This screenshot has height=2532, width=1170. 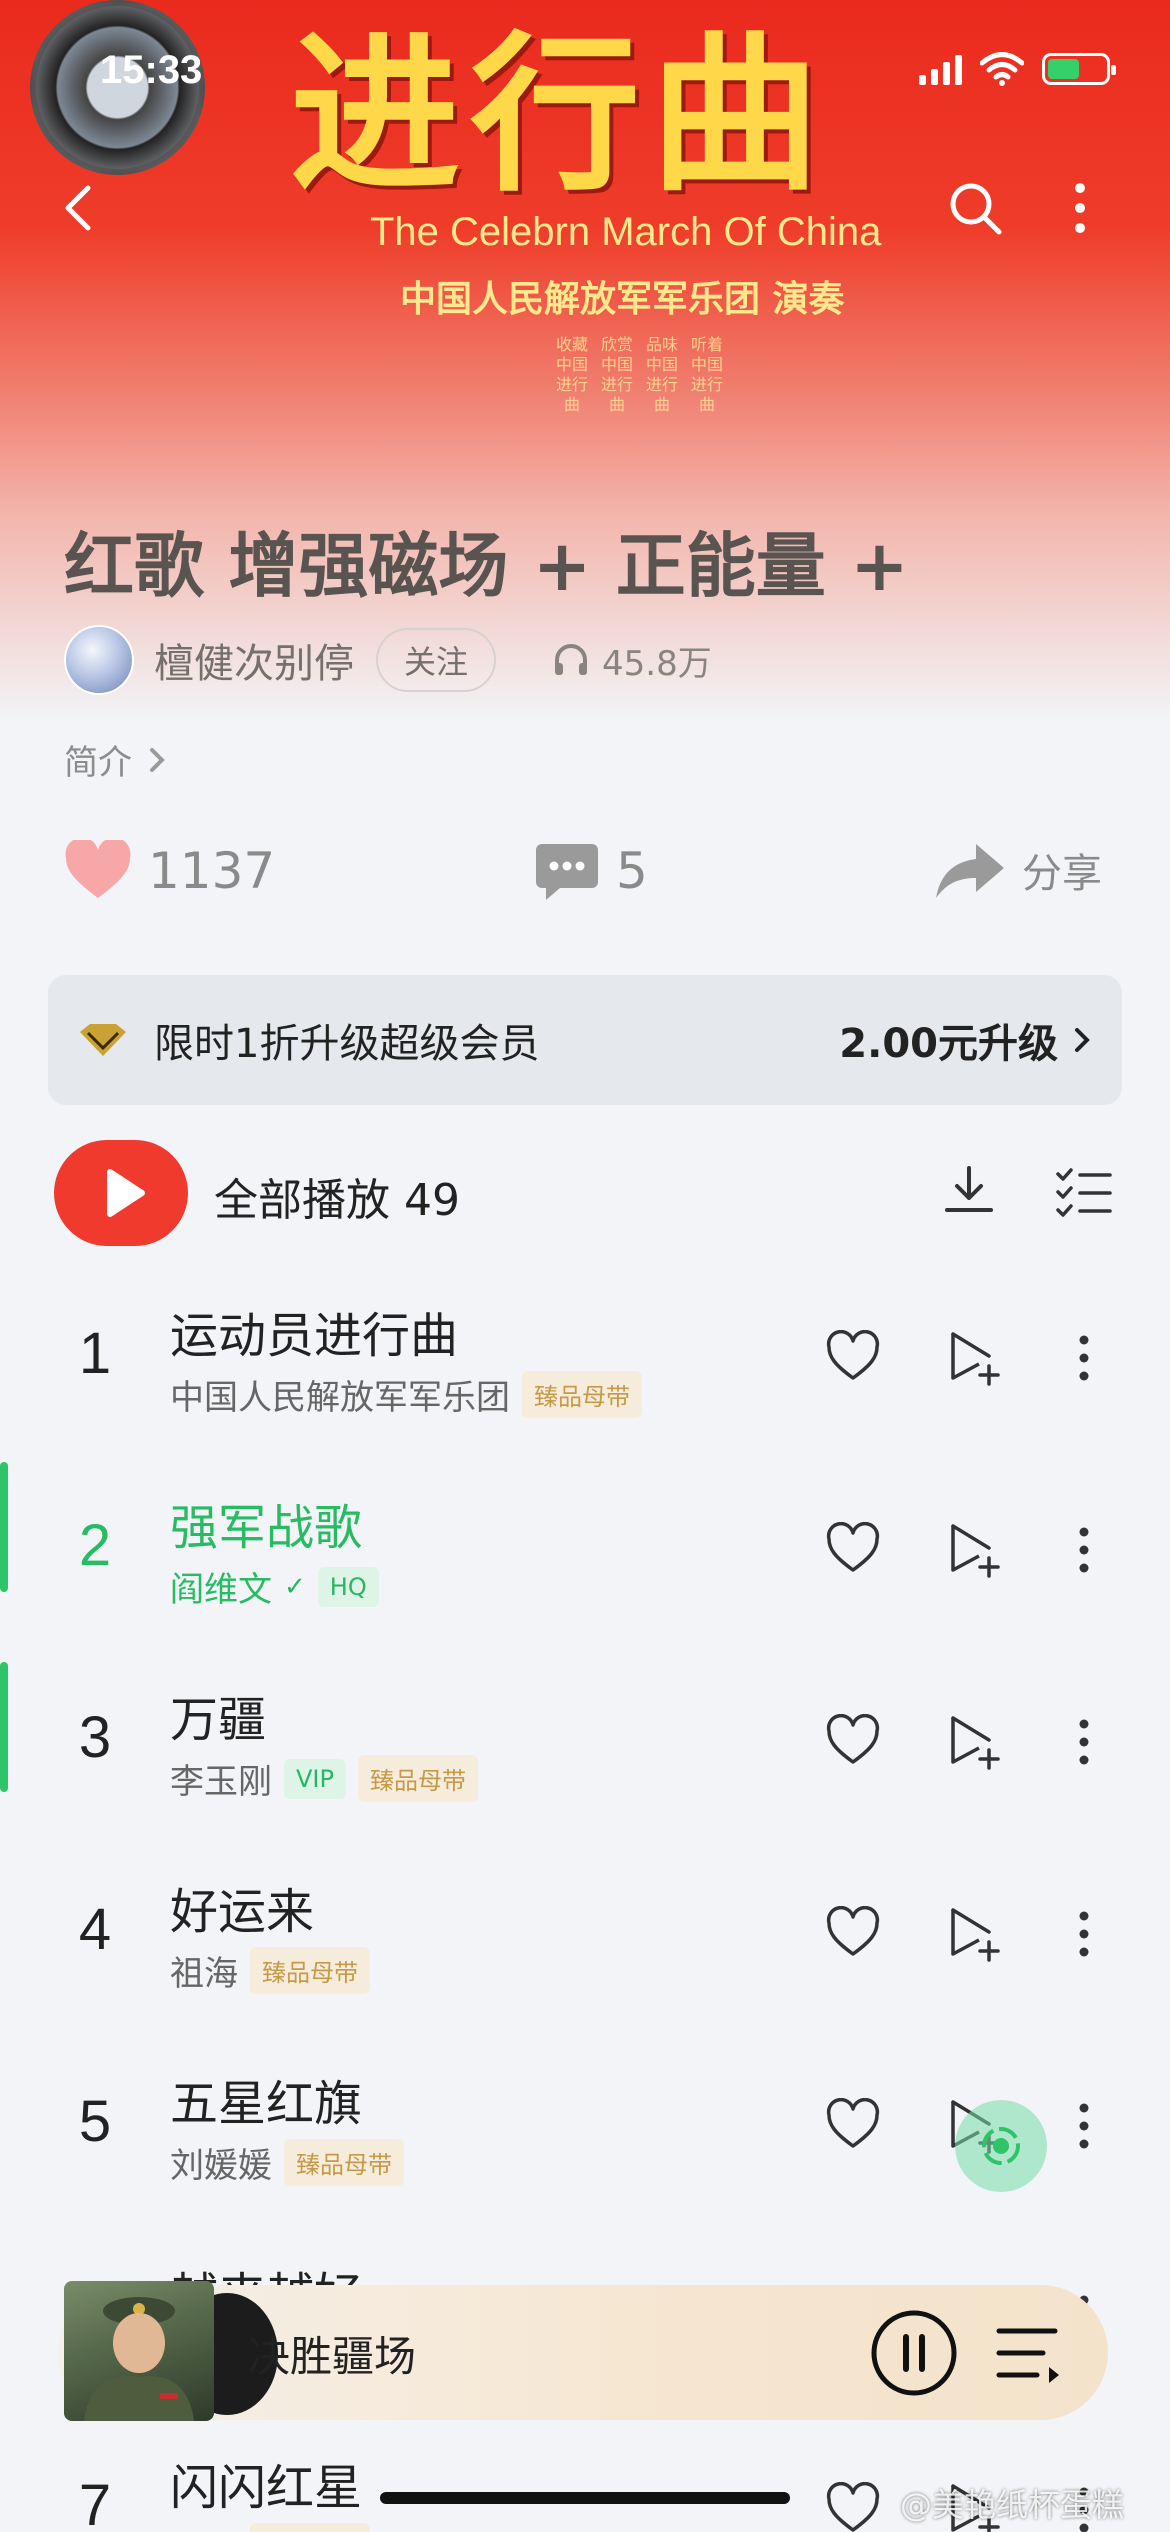 I want to click on song-artist: 祖海, so click(x=204, y=1974).